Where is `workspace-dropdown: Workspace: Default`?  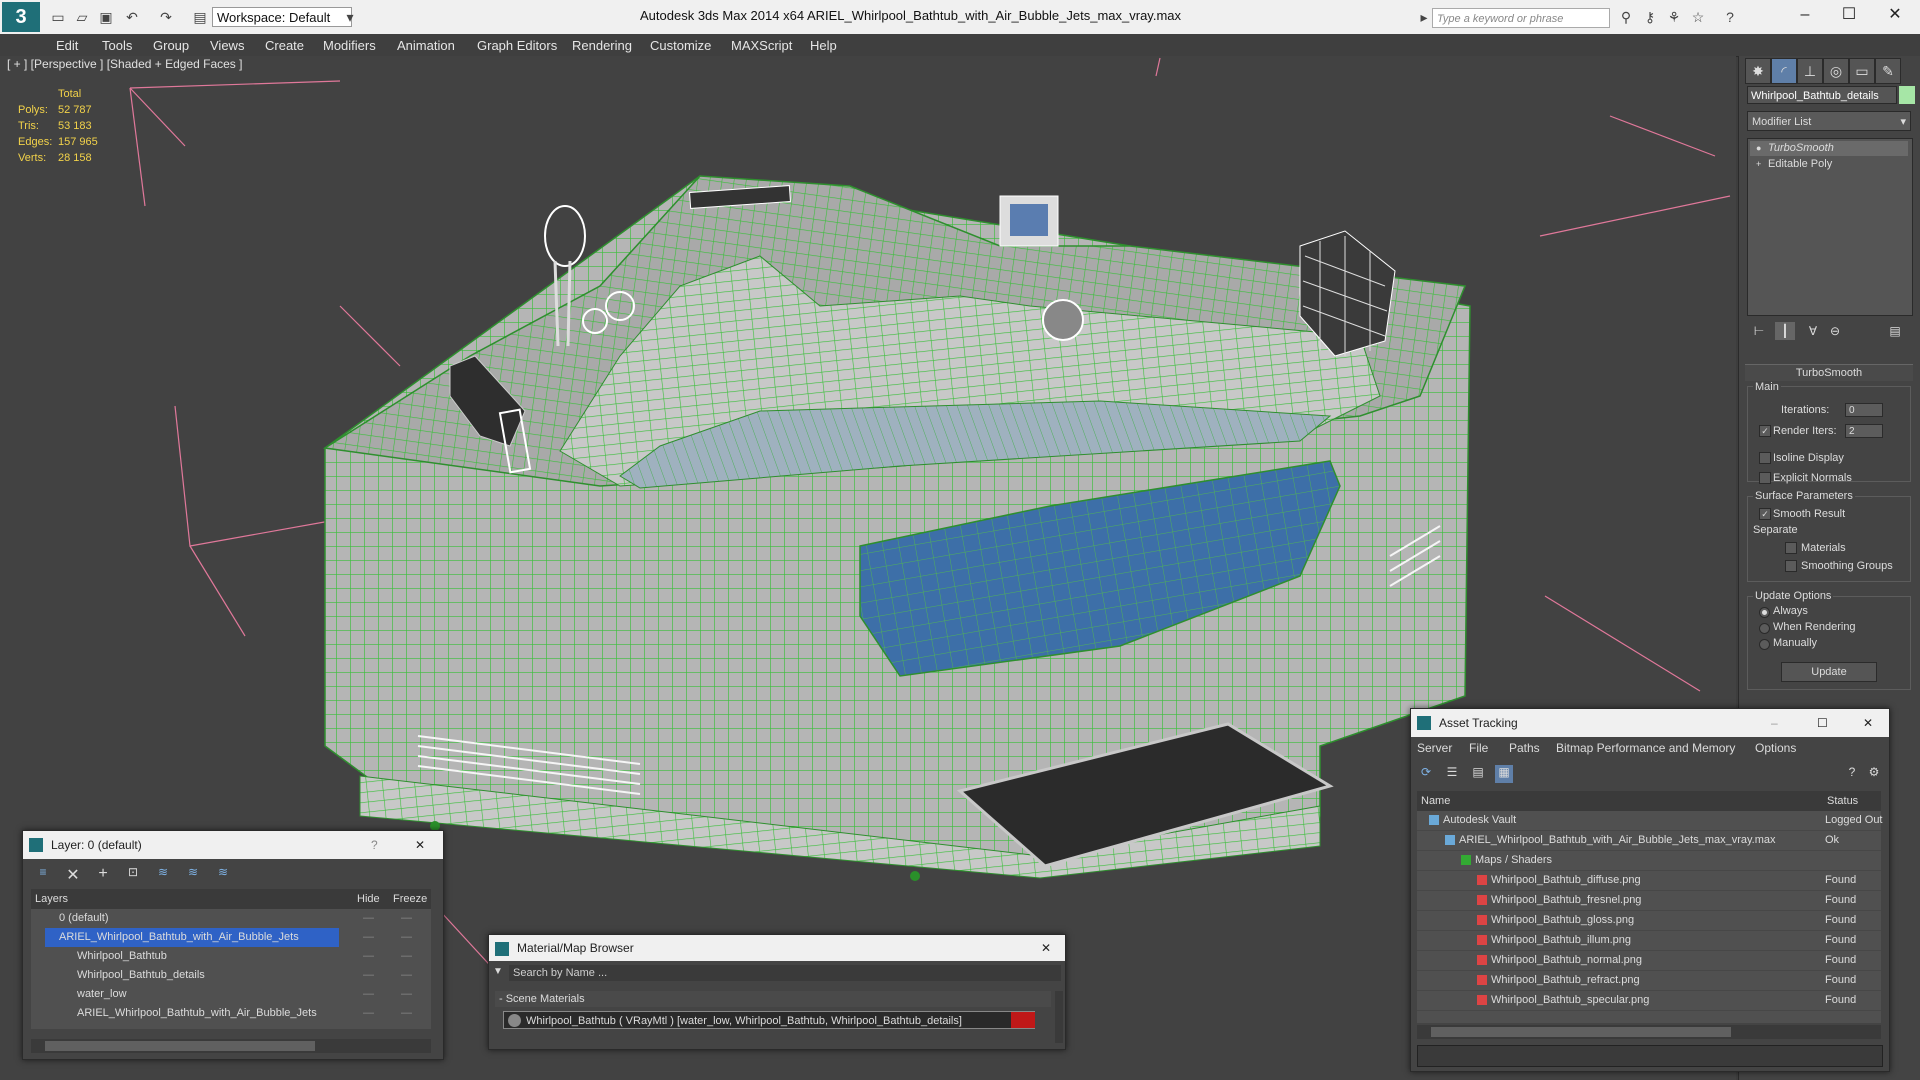
workspace-dropdown: Workspace: Default is located at coordinates (282, 17).